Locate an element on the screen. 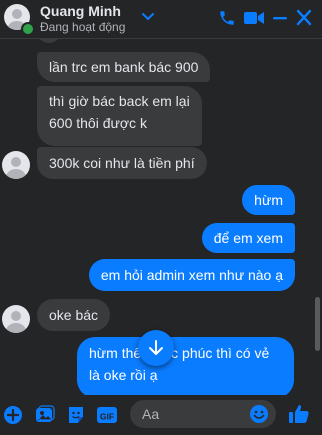 The image size is (322, 435). message-bubble-outgoing: hừm is located at coordinates (268, 200).